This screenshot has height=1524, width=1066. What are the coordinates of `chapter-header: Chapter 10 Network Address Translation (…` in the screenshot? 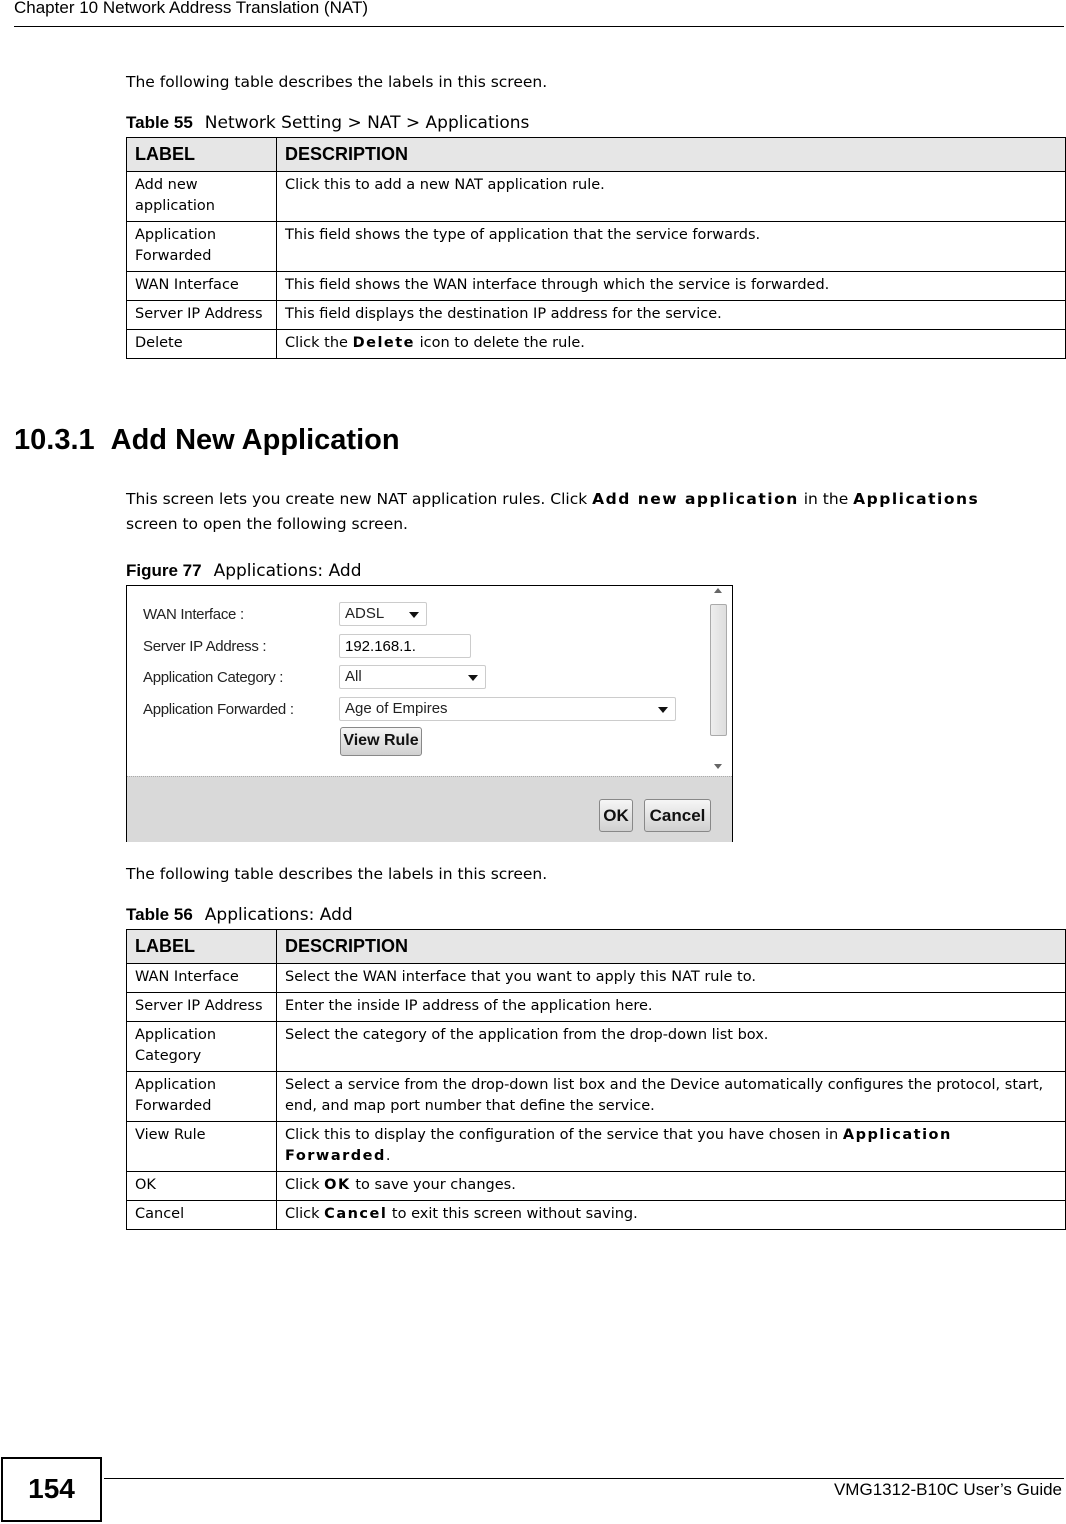 It's located at (191, 8).